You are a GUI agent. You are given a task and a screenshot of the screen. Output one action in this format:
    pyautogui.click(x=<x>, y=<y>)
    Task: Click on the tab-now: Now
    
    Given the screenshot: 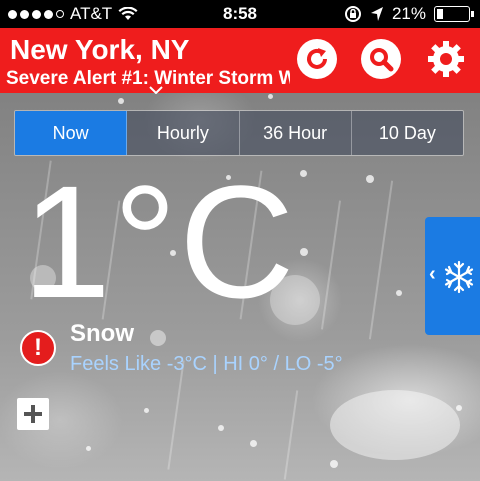 What is the action you would take?
    pyautogui.click(x=71, y=133)
    